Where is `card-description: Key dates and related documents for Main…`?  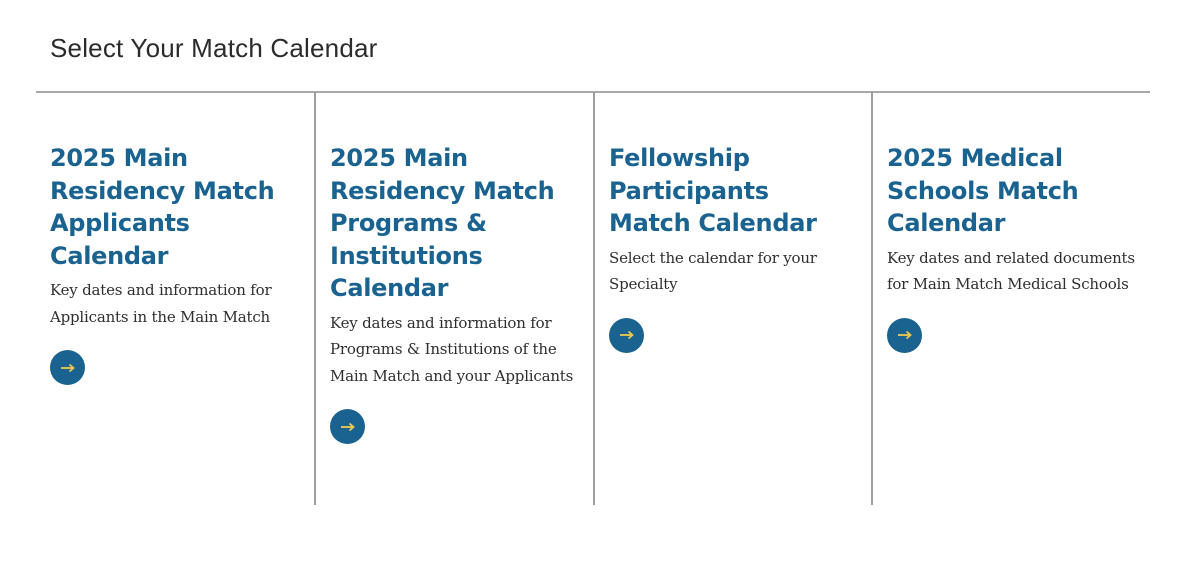 card-description: Key dates and related documents for Main… is located at coordinates (1011, 271).